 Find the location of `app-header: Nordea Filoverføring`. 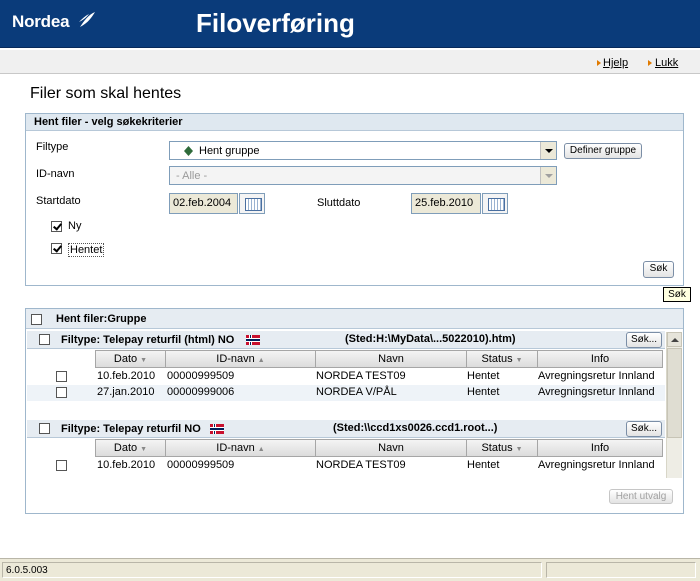

app-header: Nordea Filoverføring is located at coordinates (350, 24).